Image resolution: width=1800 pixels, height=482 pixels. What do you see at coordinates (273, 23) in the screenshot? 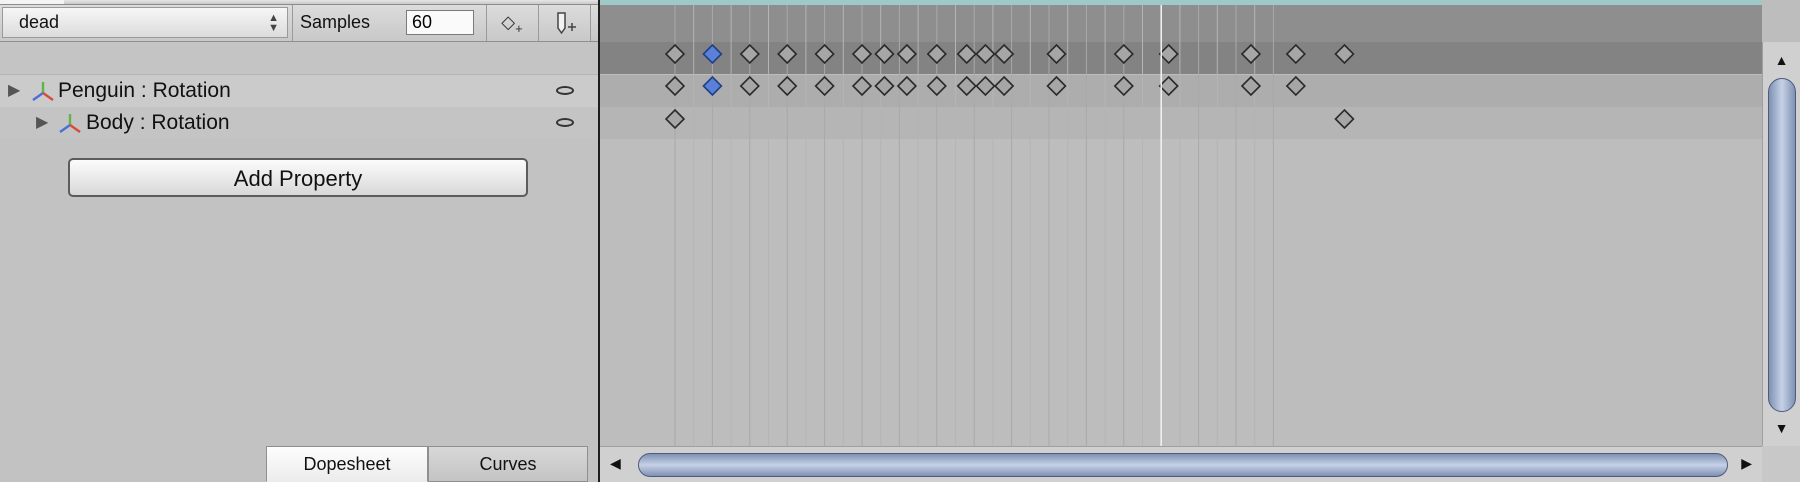
I see `dropdown-arrows-icon: ▲ ▼` at bounding box center [273, 23].